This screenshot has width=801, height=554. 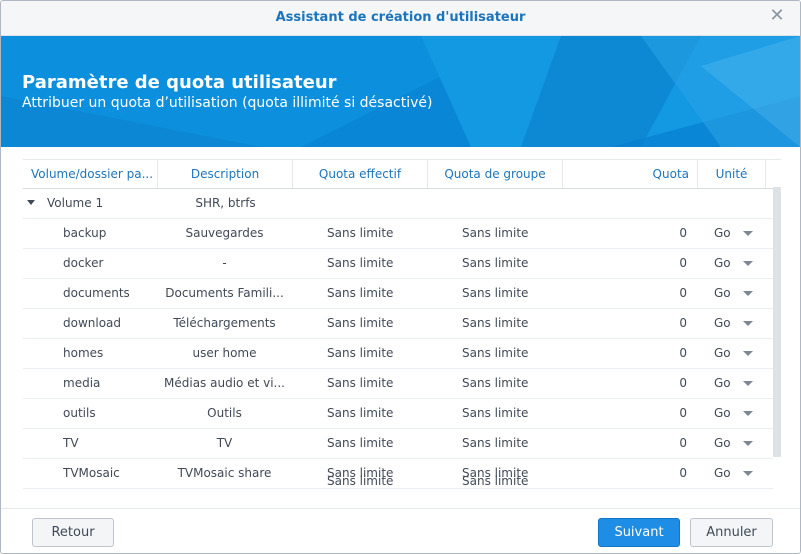 What do you see at coordinates (73, 532) in the screenshot?
I see `back-button: Retour` at bounding box center [73, 532].